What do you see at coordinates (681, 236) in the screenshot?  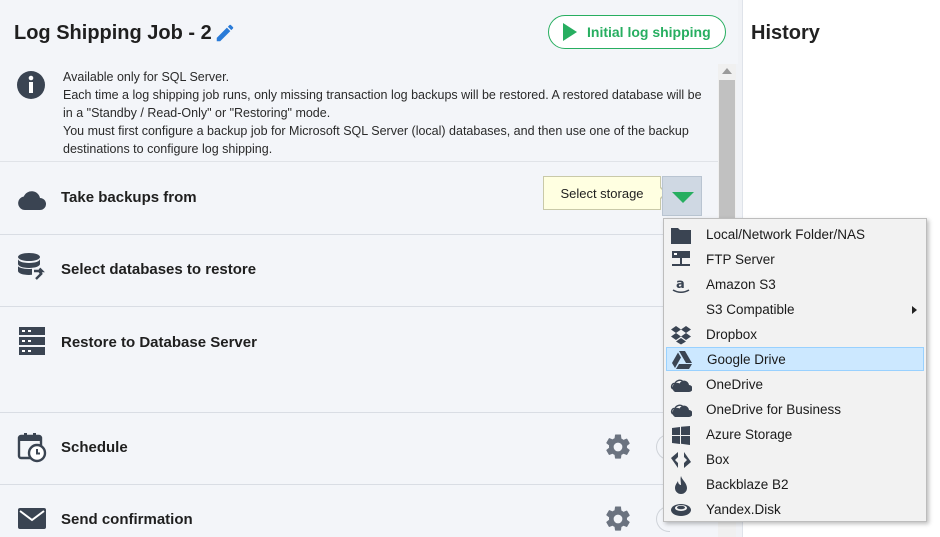 I see `folder-icon` at bounding box center [681, 236].